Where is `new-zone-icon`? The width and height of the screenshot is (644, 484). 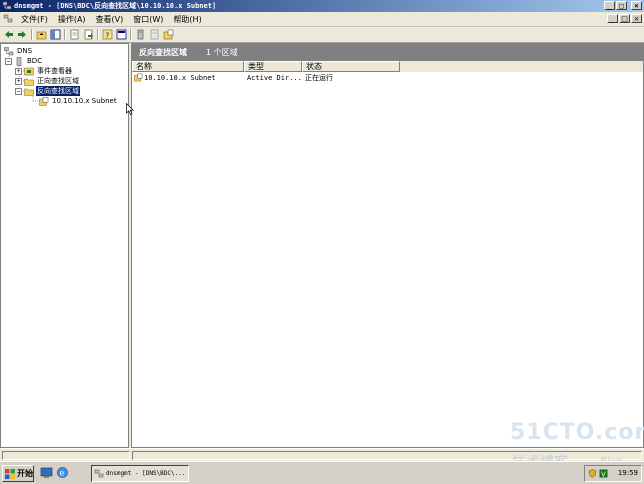
new-zone-icon is located at coordinates (168, 34).